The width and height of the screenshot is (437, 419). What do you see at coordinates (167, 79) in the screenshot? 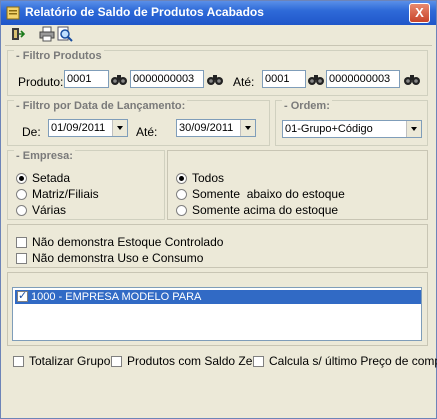
I see `produto-de-codigo-input: 0000000003` at bounding box center [167, 79].